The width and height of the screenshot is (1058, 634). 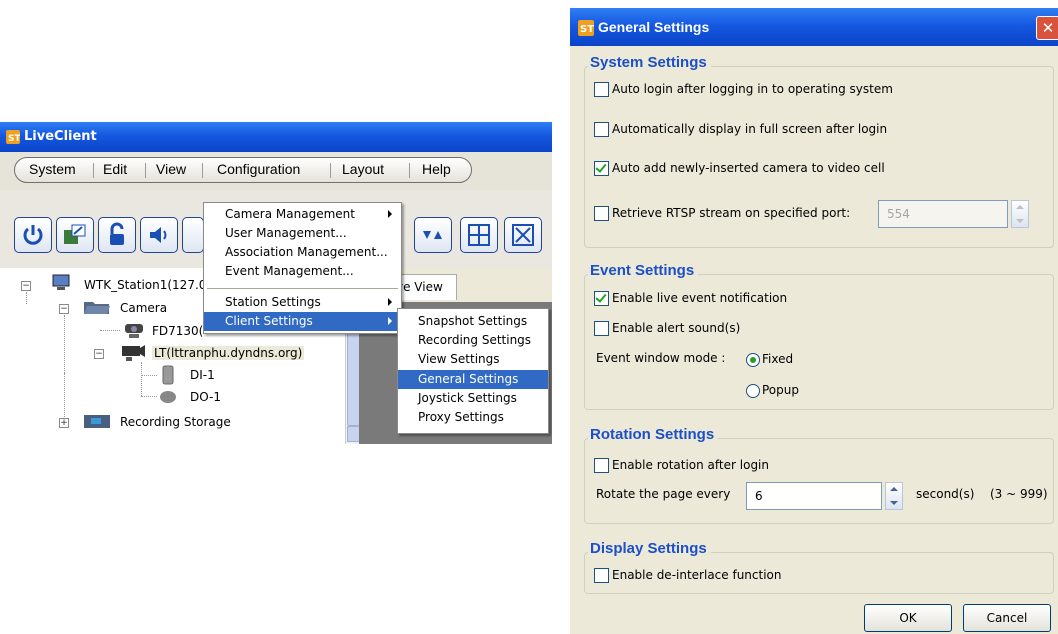 I want to click on rotation-settings-heading: Rotation Settings, so click(x=653, y=434).